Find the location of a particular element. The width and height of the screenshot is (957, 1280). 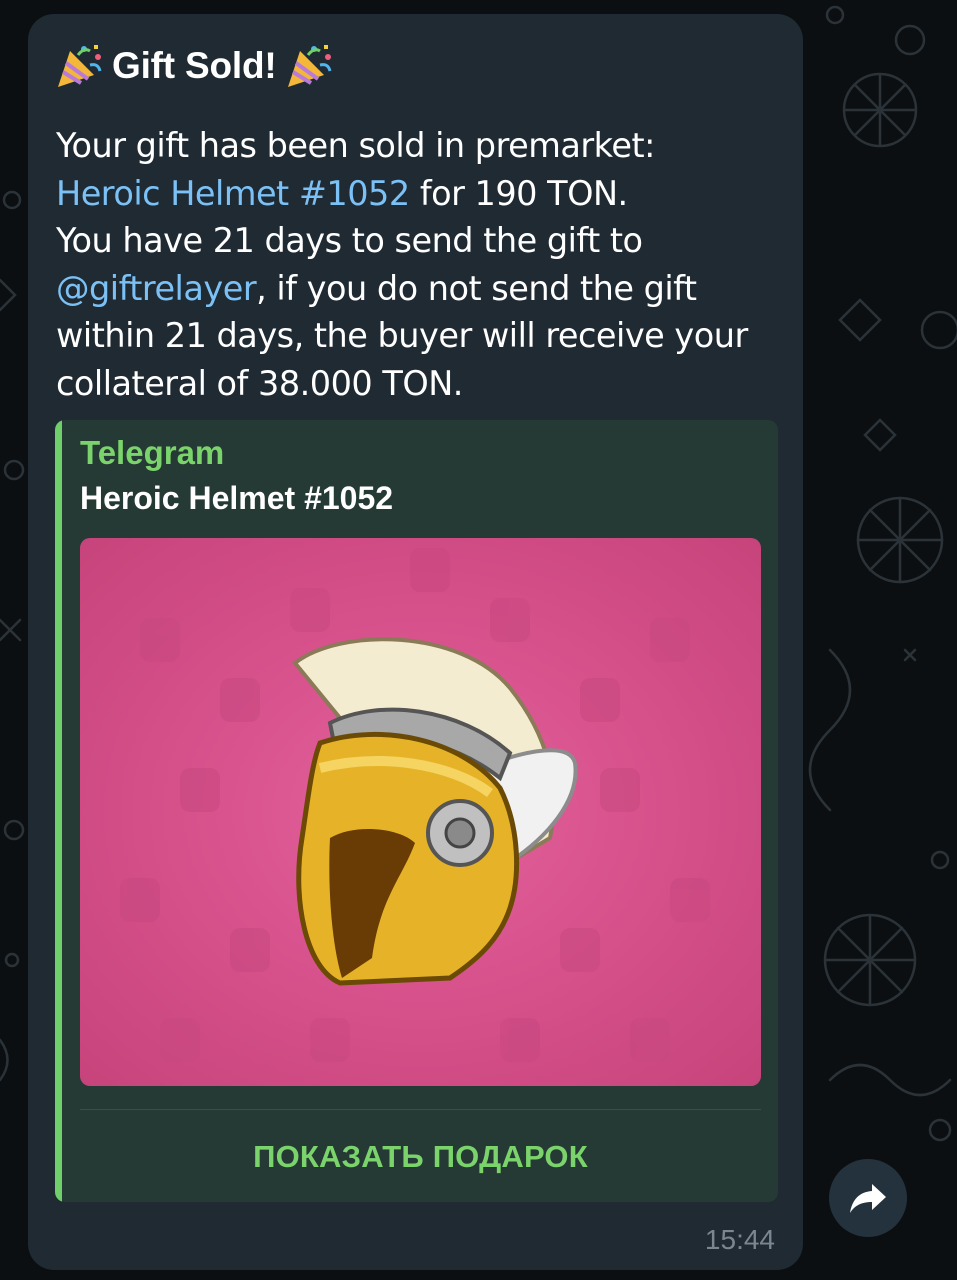

message-timestamp: 15:44 is located at coordinates (739, 1239).